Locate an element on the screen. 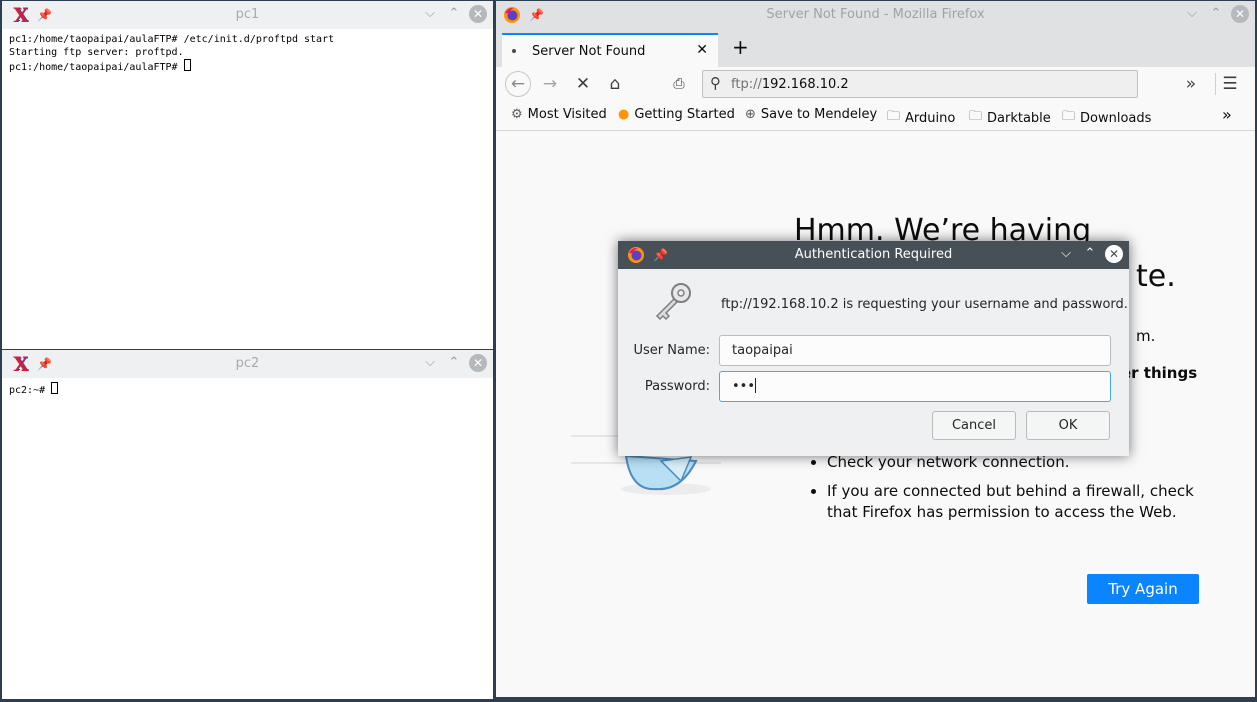  terminal-titlebar: XX 📌 pc1 ⌵ ⌃ ✕ is located at coordinates (247, 15).